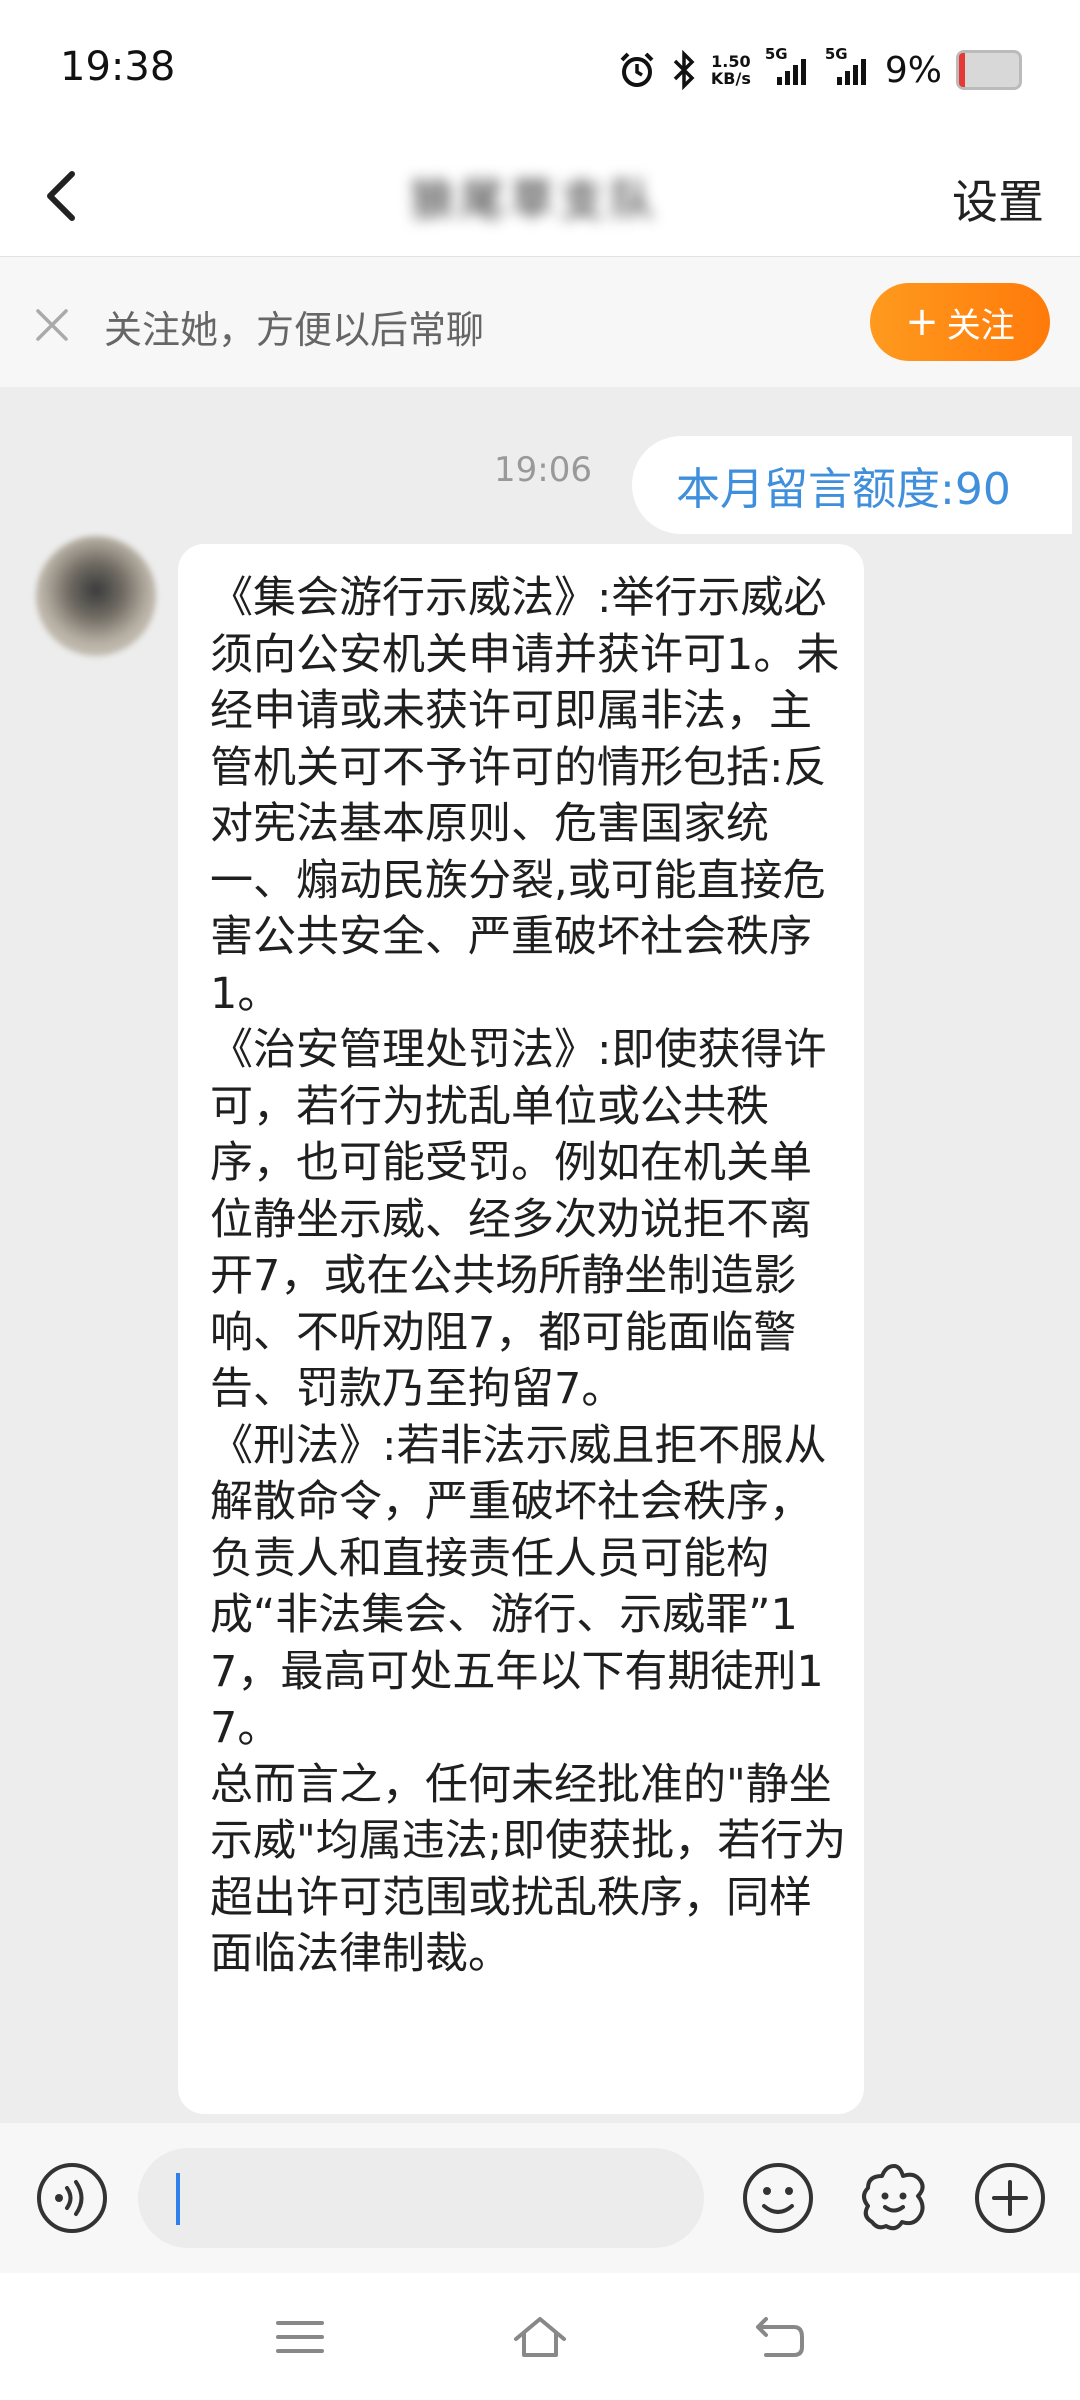 The image size is (1080, 2400). I want to click on net-speed-value: 1.50, so click(731, 61).